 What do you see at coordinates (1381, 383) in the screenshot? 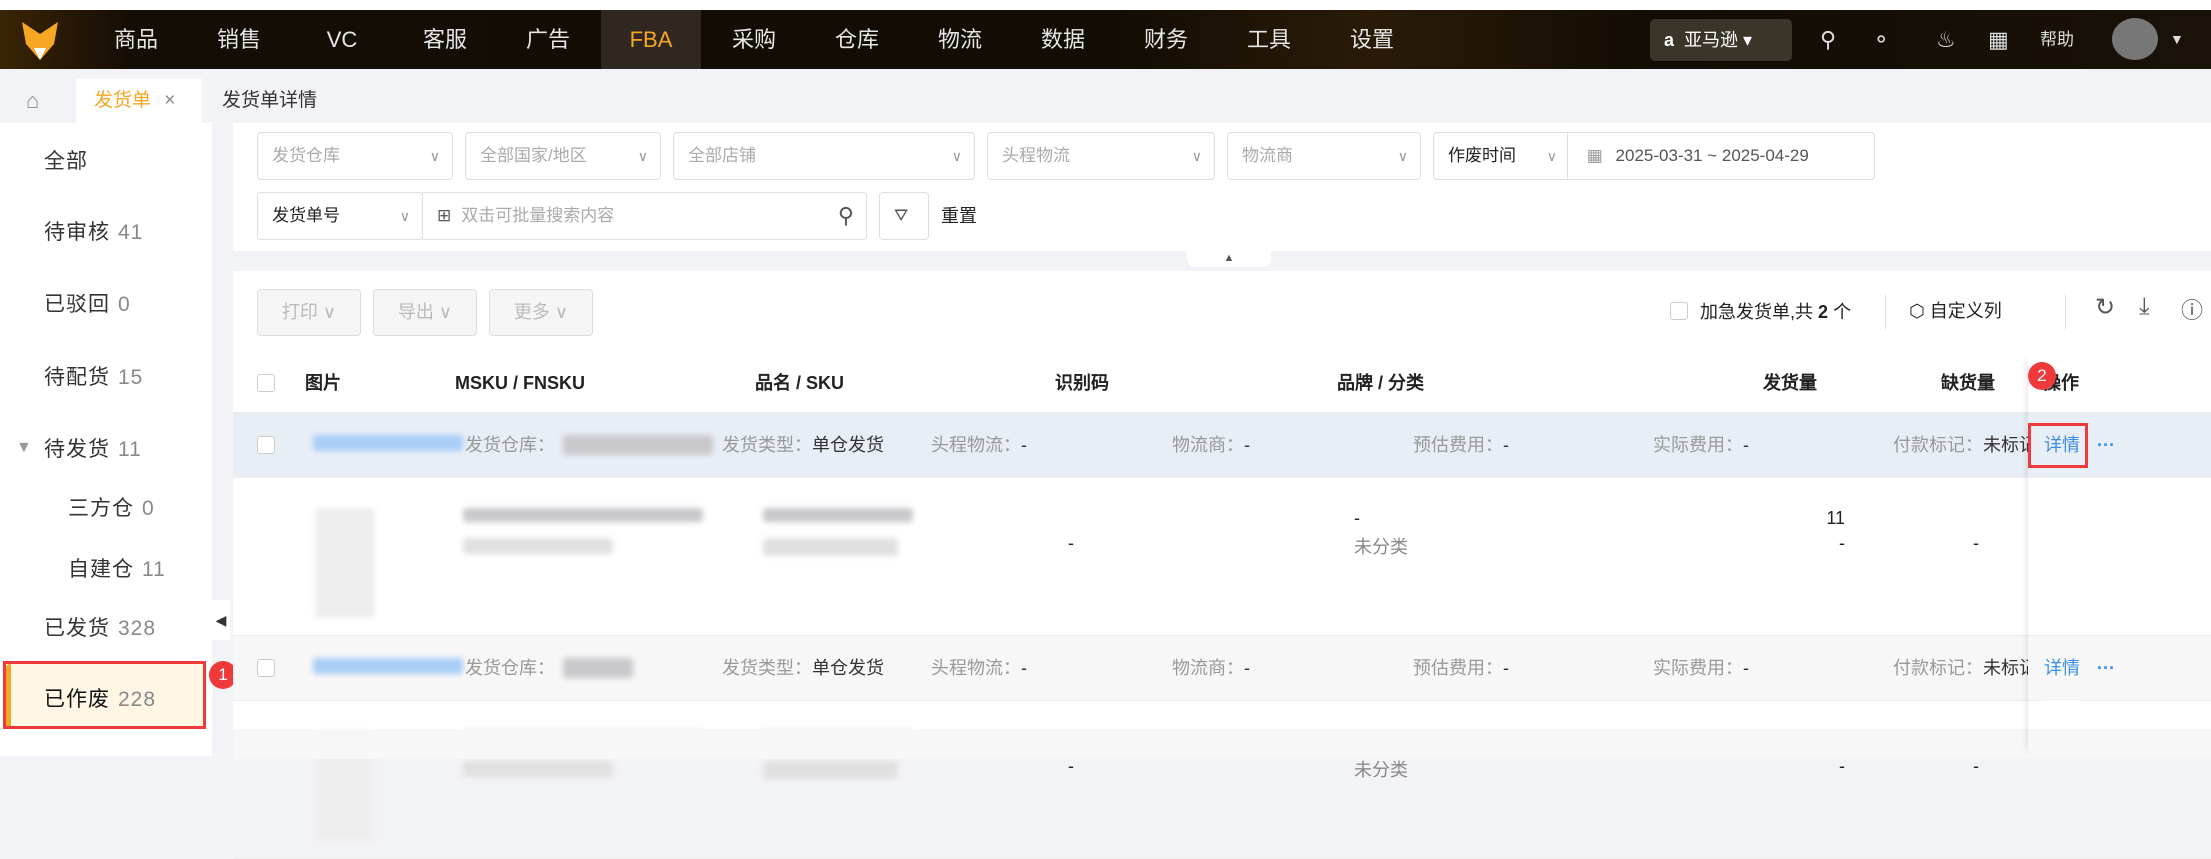
I see `column-header: 品牌 / 分类` at bounding box center [1381, 383].